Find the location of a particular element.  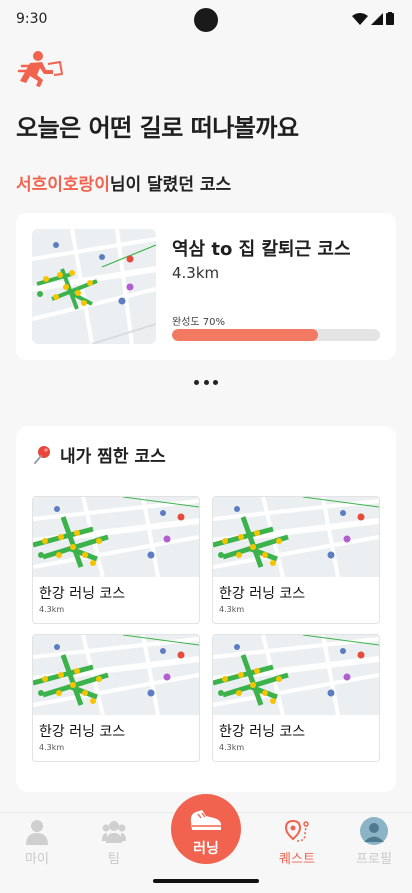

page-headline: 오늘은 어떤 길로 떠나볼까요 is located at coordinates (157, 128).